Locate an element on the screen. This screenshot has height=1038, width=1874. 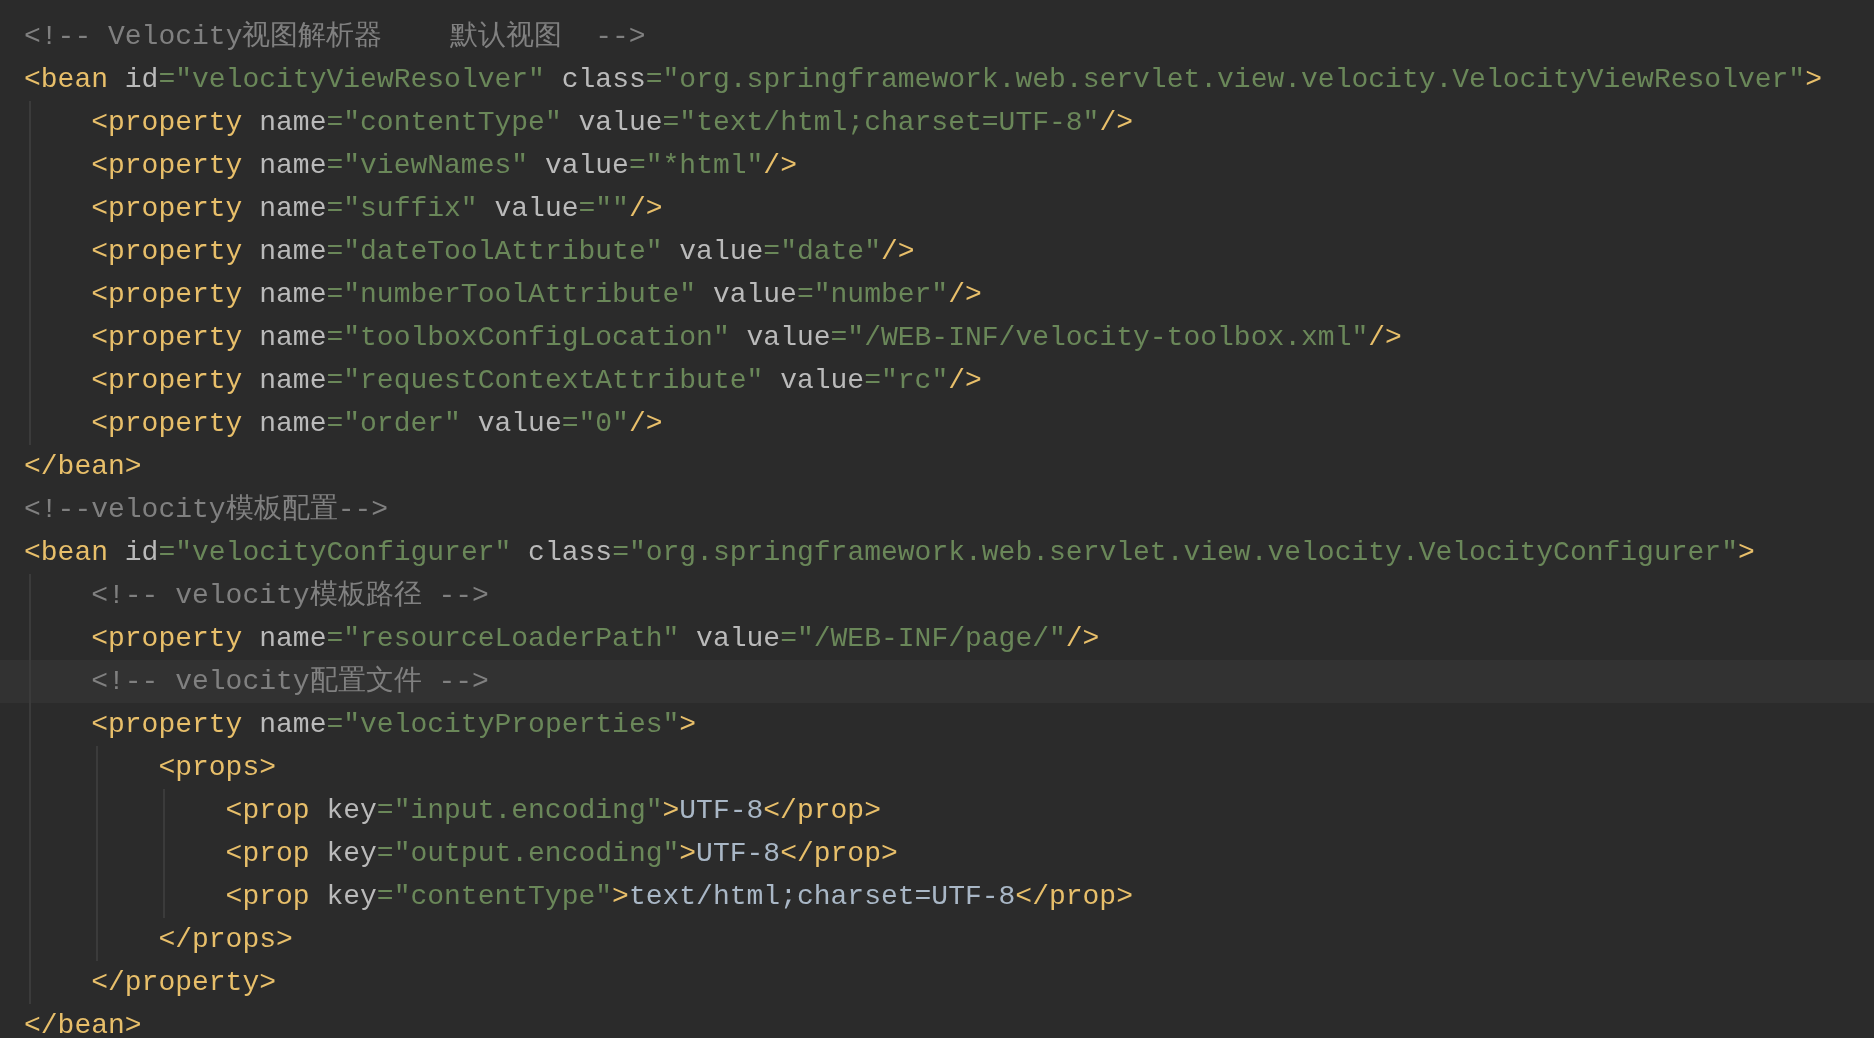
code-line: <bean id="velocityConfigurer" class="org.springframework.web.servlet.view.velocity.VelocityConfigurer"> is located at coordinates (889, 553).